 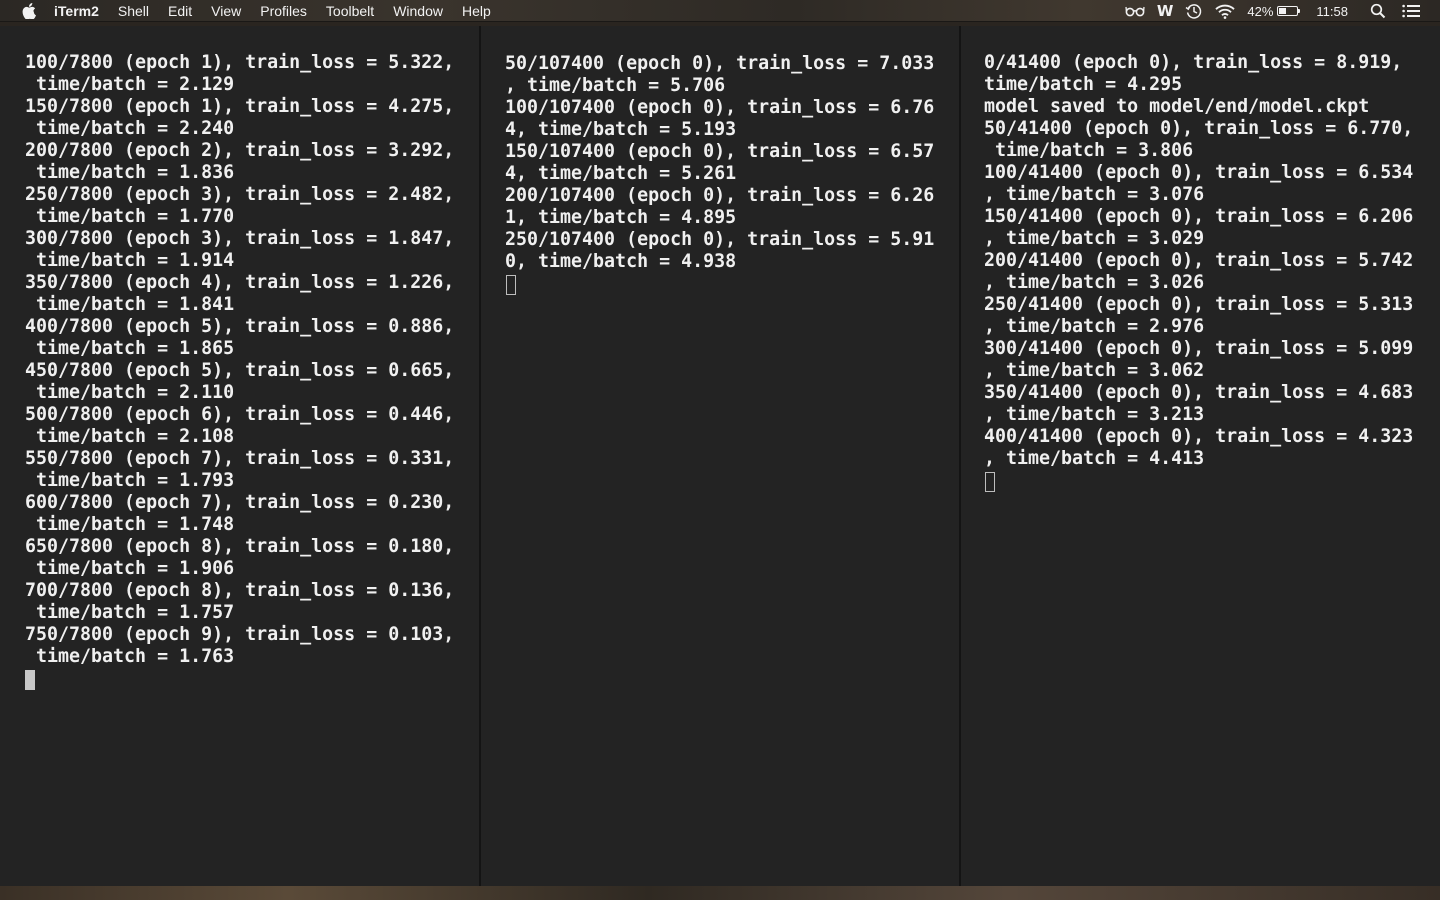 What do you see at coordinates (130, 84) in the screenshot?
I see `terminal-line: time/batch = 2.129` at bounding box center [130, 84].